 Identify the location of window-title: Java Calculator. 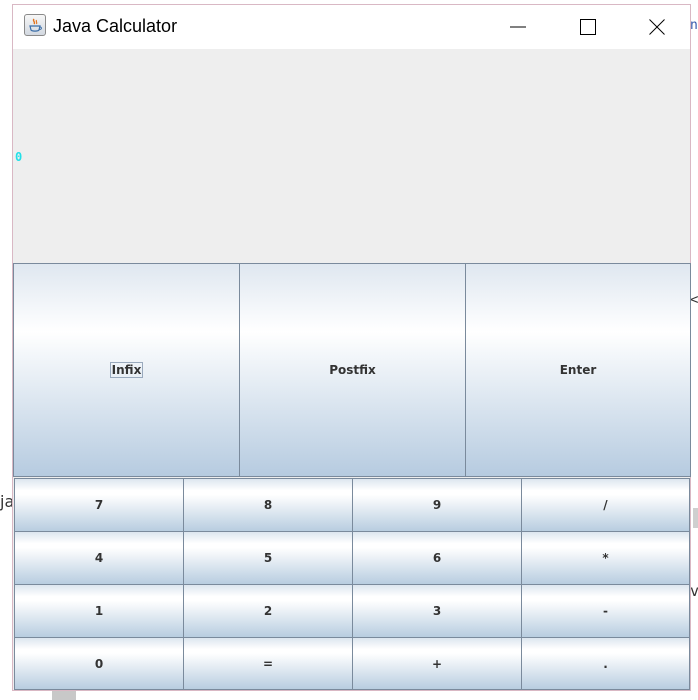
(115, 26).